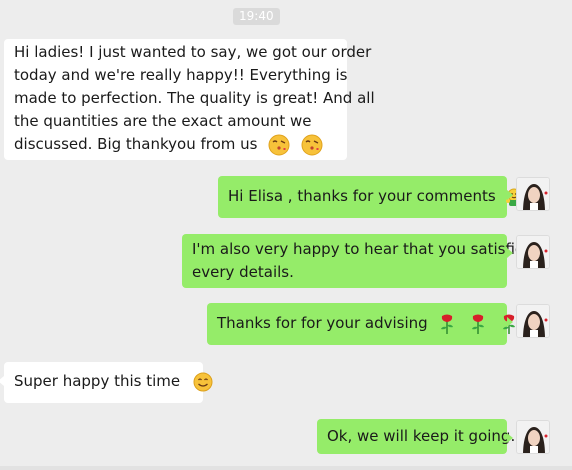 The width and height of the screenshot is (572, 470). Describe the element at coordinates (421, 436) in the screenshot. I see `message-text: Ok, we will keep it going.` at that location.